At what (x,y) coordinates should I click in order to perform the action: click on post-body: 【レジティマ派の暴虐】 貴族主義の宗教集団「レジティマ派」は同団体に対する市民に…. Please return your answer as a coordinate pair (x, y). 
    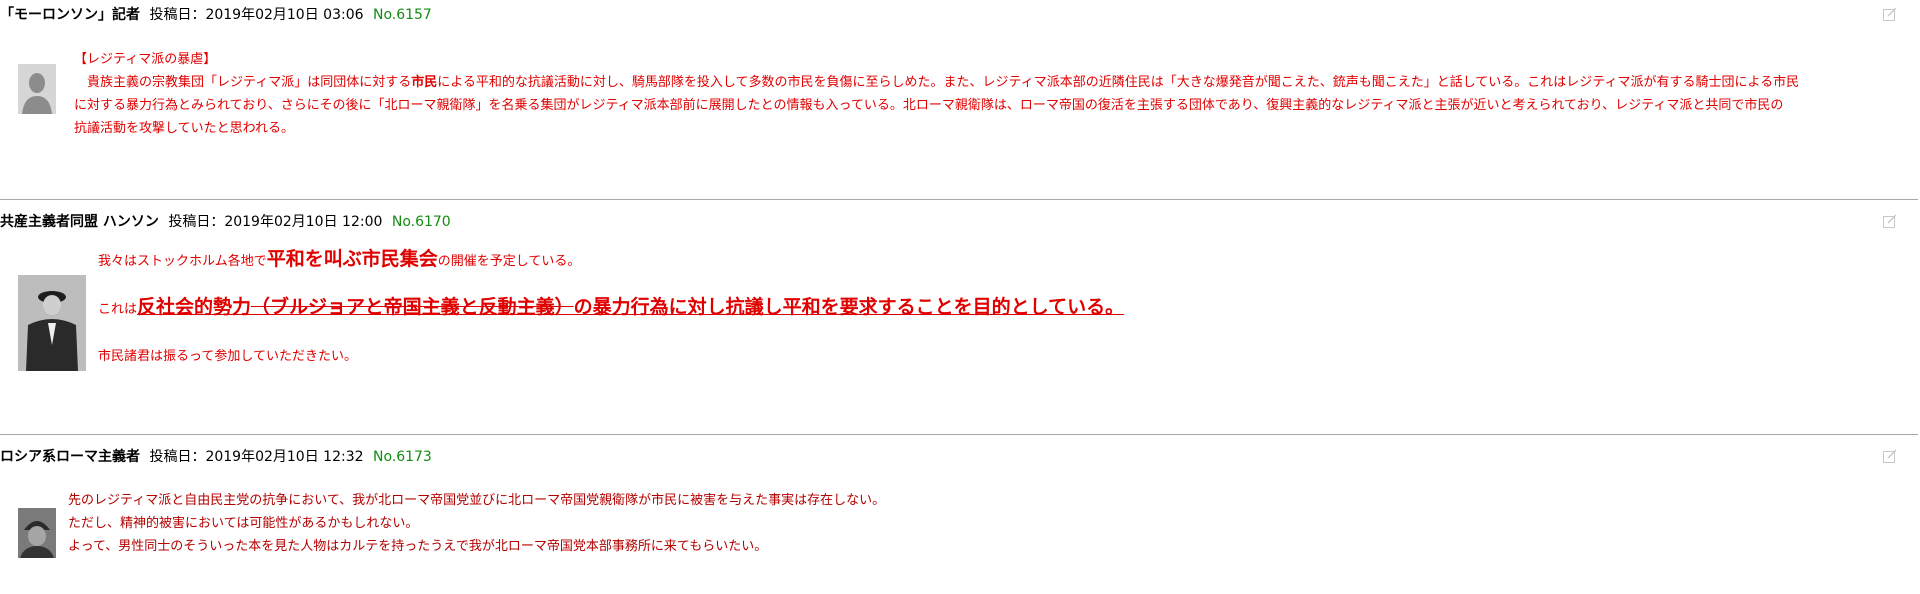
    Looking at the image, I should click on (936, 94).